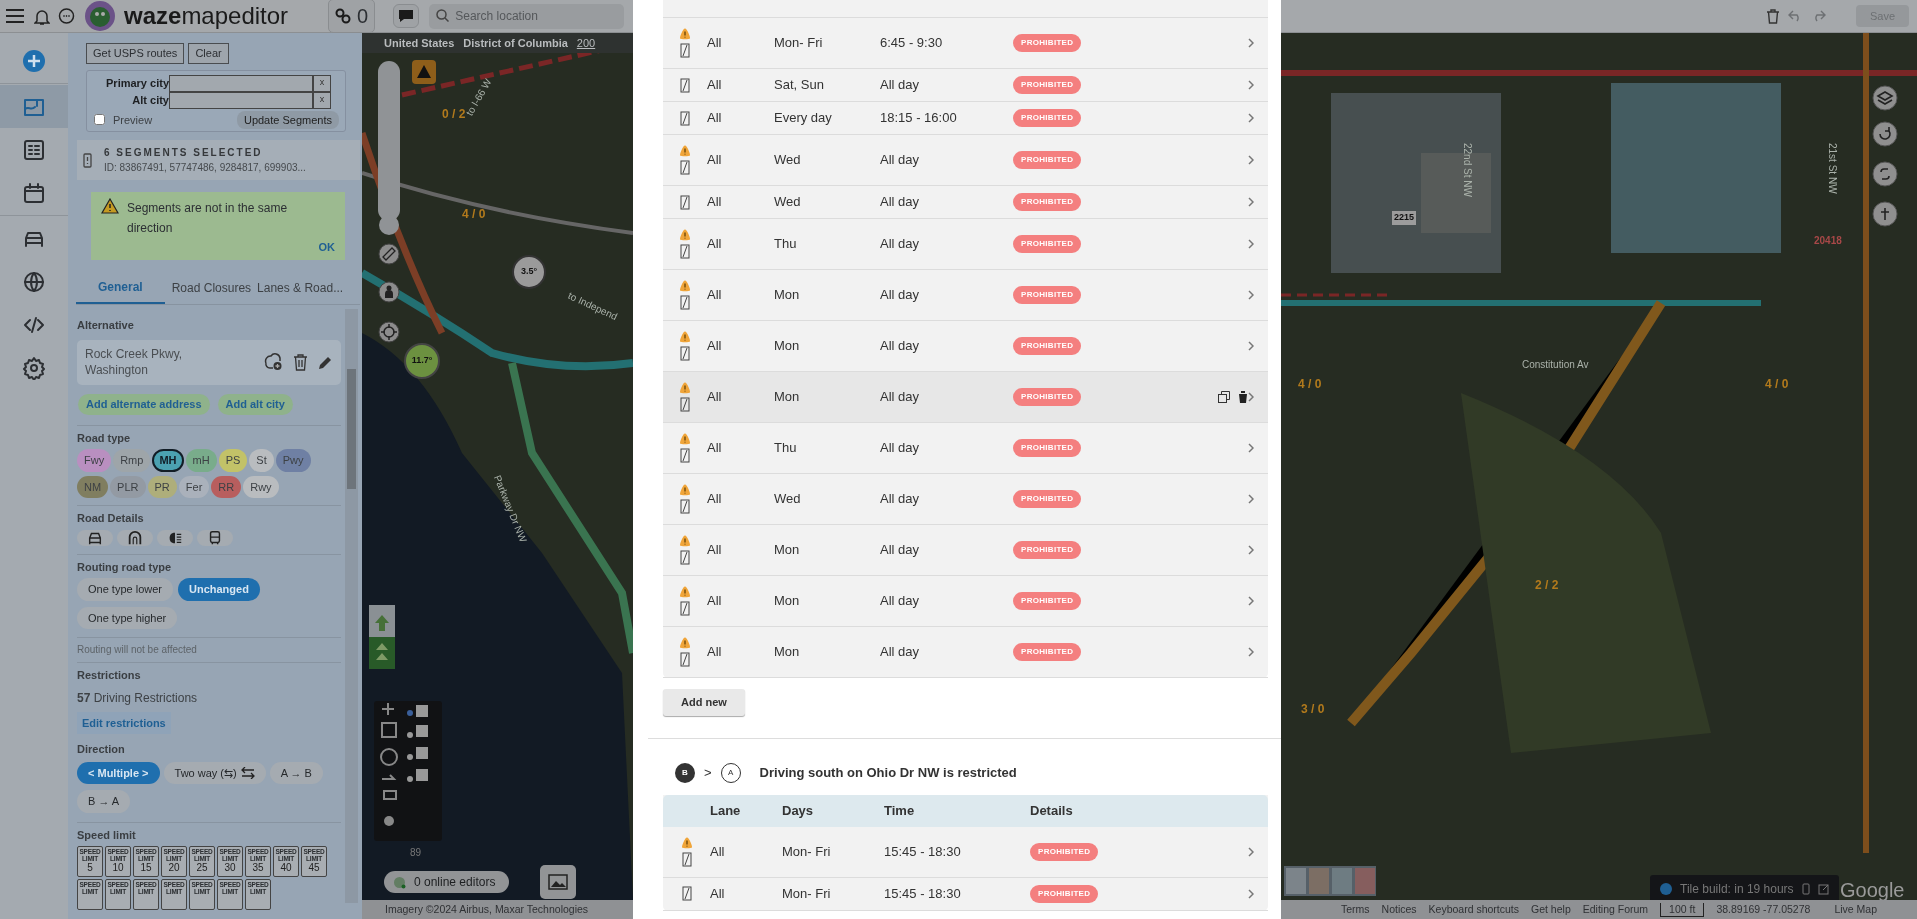  What do you see at coordinates (201, 460) in the screenshot?
I see `road-type-chip: mH` at bounding box center [201, 460].